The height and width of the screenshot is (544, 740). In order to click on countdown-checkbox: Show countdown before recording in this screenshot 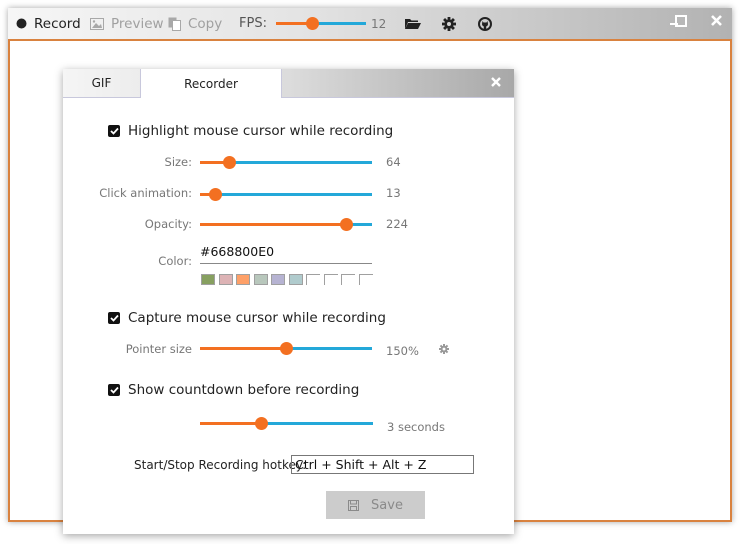, I will do `click(233, 390)`.